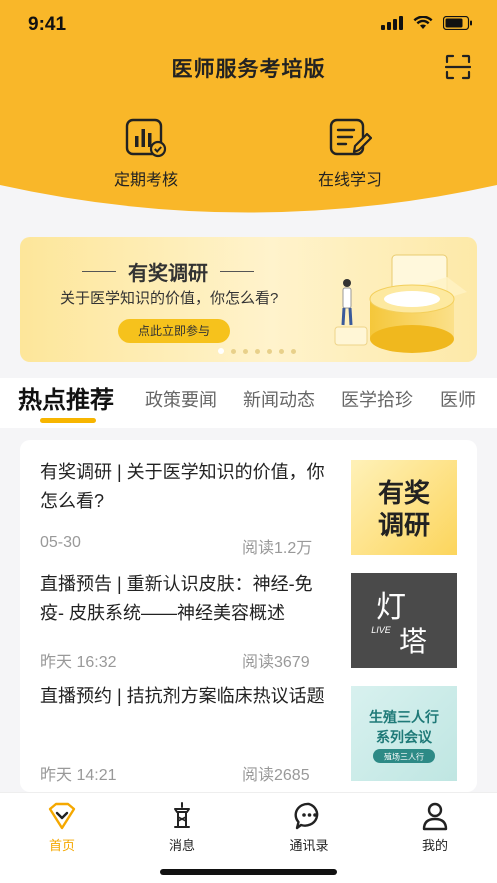 Image resolution: width=497 pixels, height=883 pixels. Describe the element at coordinates (248, 25) in the screenshot. I see `status-bar: 9:41` at that location.